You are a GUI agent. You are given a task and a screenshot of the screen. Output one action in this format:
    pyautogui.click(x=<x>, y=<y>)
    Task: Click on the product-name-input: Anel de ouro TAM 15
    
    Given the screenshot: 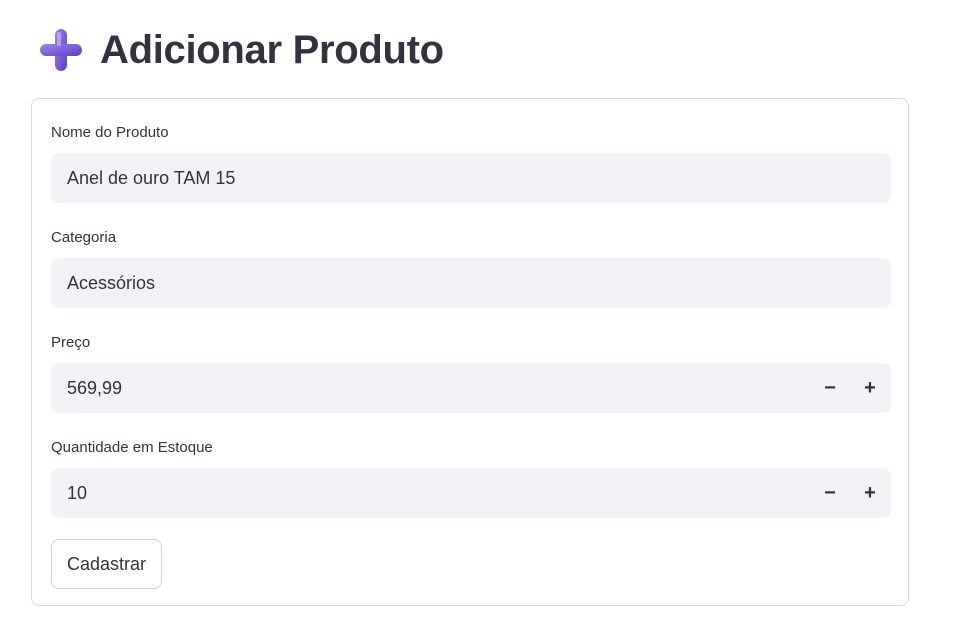 What is the action you would take?
    pyautogui.click(x=471, y=178)
    